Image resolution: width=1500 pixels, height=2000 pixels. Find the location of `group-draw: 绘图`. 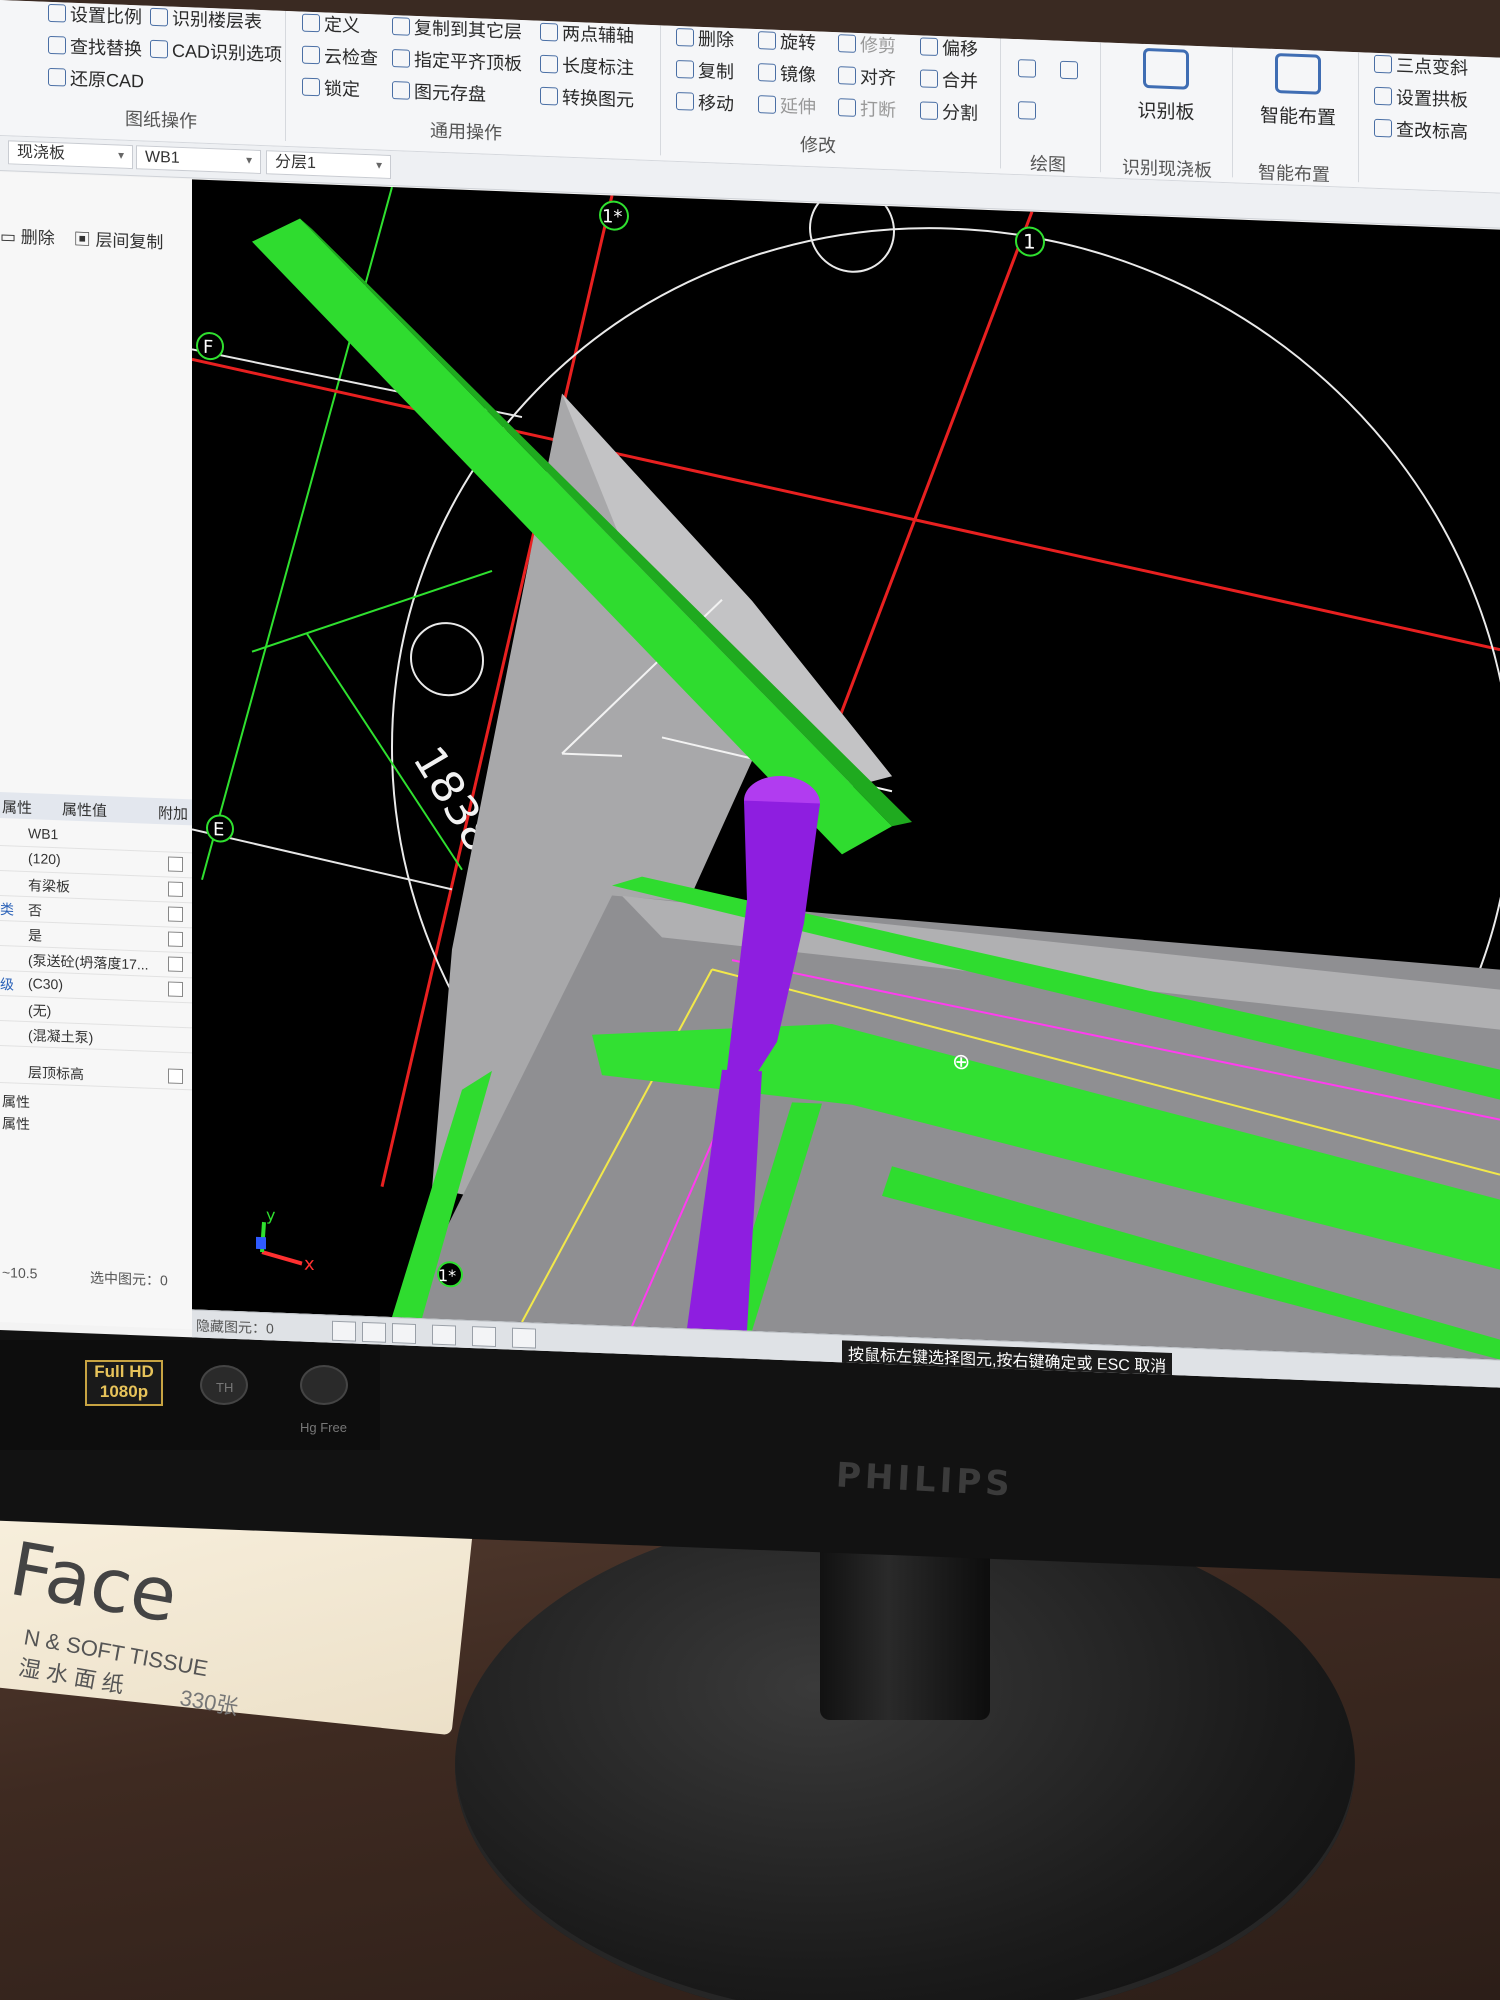

group-draw: 绘图 is located at coordinates (1048, 164).